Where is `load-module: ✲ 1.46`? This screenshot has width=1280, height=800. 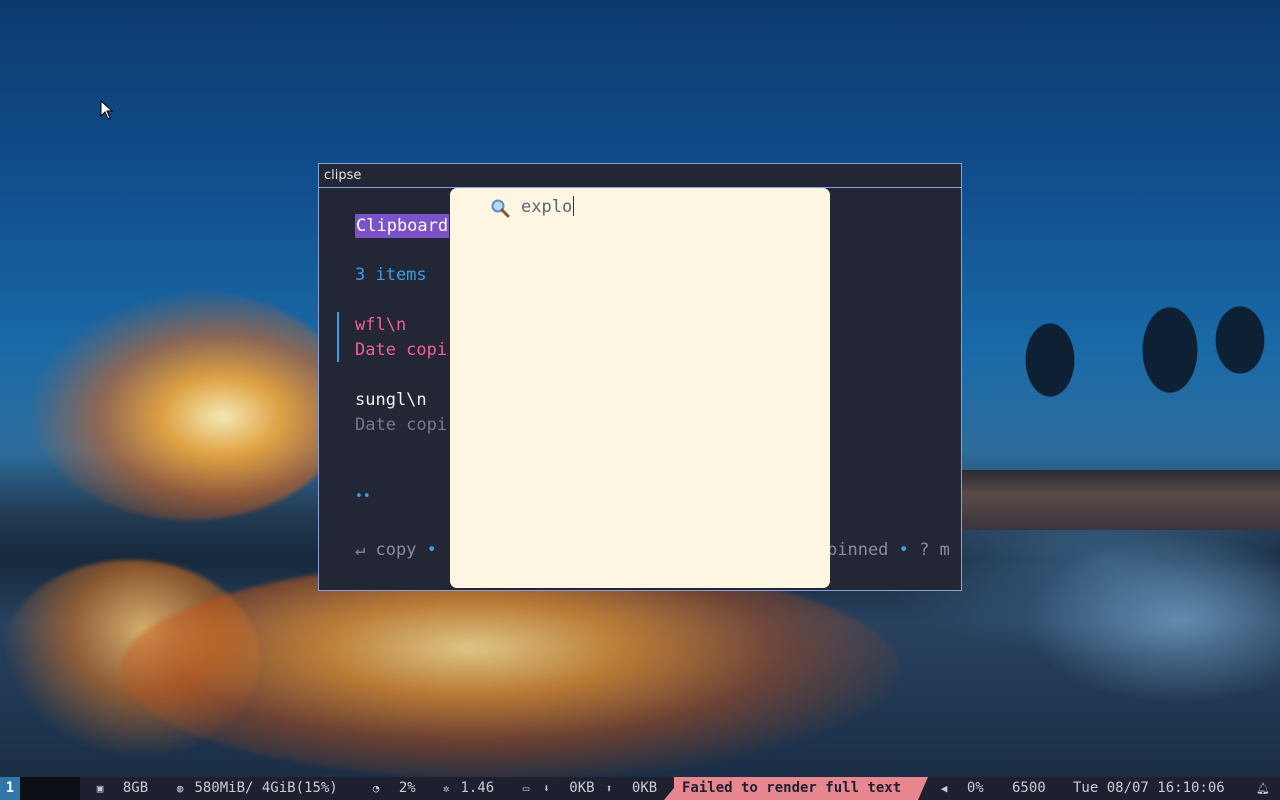
load-module: ✲ 1.46 is located at coordinates (467, 788).